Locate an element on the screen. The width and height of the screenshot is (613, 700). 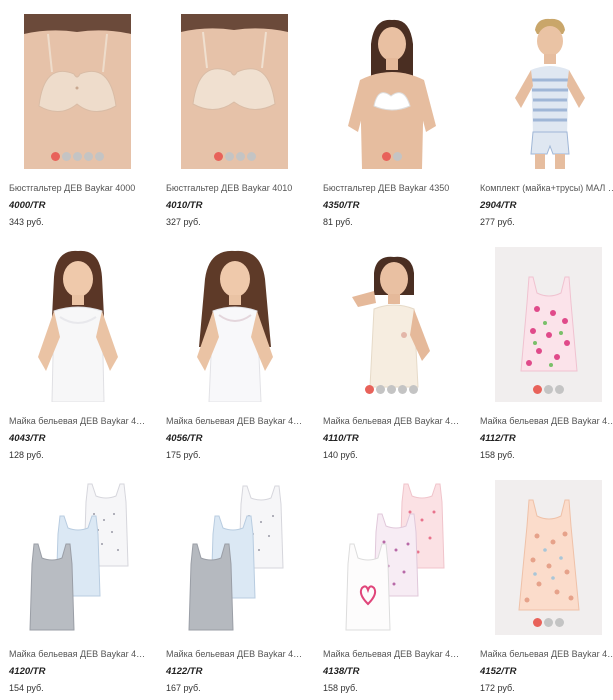
product-price: 128 руб. is located at coordinates (26, 455).